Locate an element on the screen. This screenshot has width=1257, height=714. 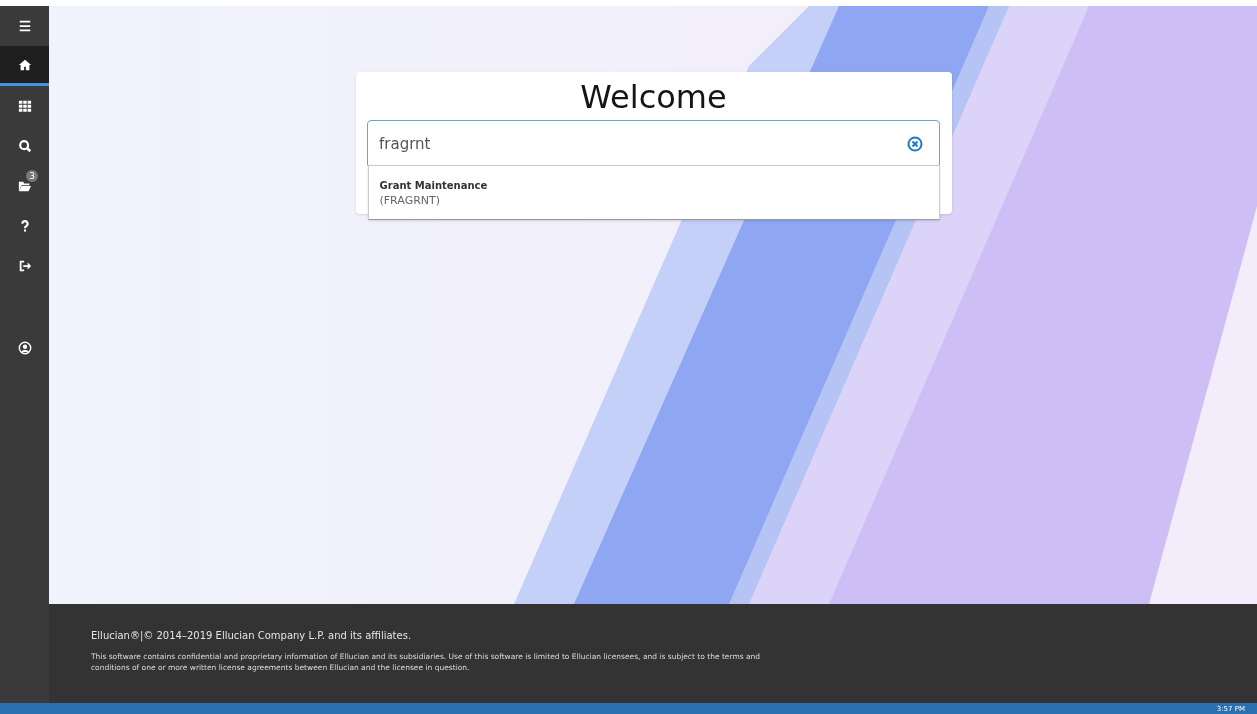
menu-icon is located at coordinates (24, 26).